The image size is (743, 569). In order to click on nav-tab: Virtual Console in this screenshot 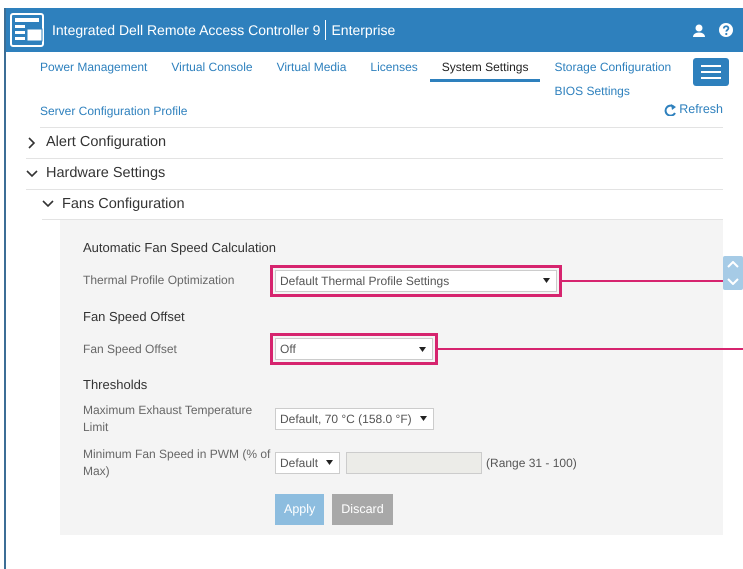, I will do `click(212, 67)`.